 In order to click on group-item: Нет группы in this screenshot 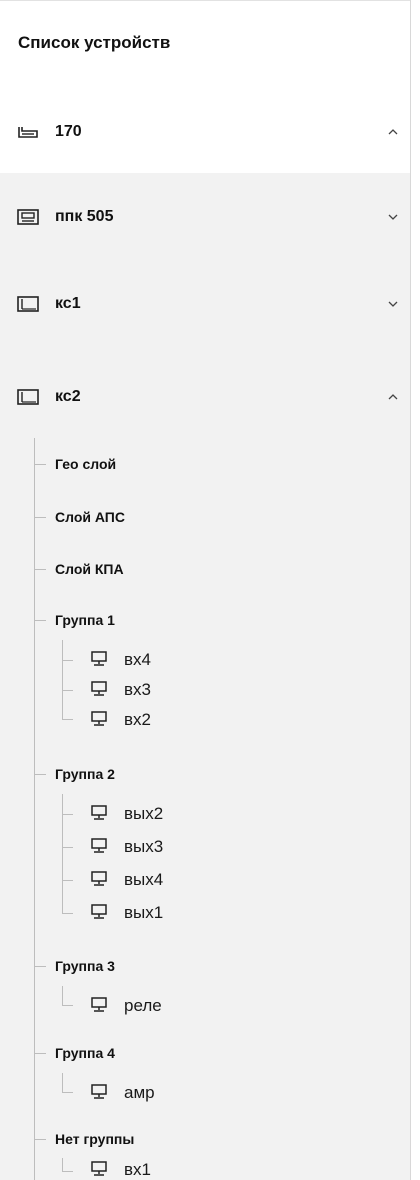, I will do `click(94, 1139)`.